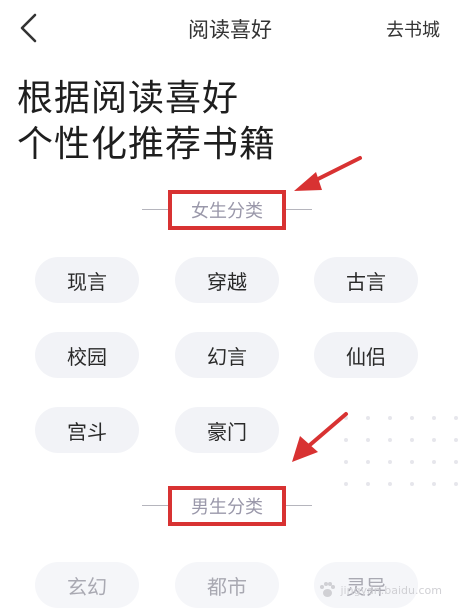 This screenshot has height=610, width=460. What do you see at coordinates (87, 585) in the screenshot?
I see `chip-male-0: 玄幻` at bounding box center [87, 585].